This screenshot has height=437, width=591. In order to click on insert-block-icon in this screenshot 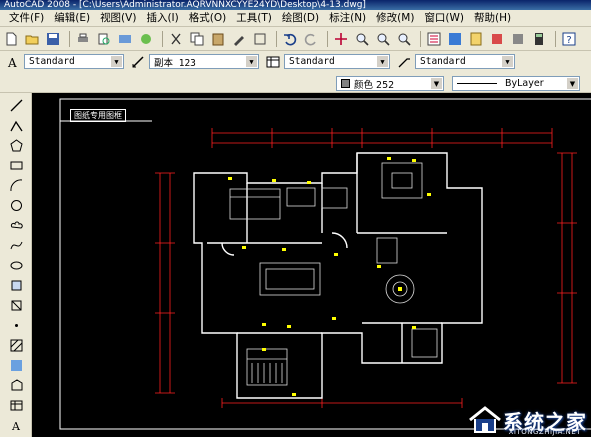, I will do `click(16, 285)`.